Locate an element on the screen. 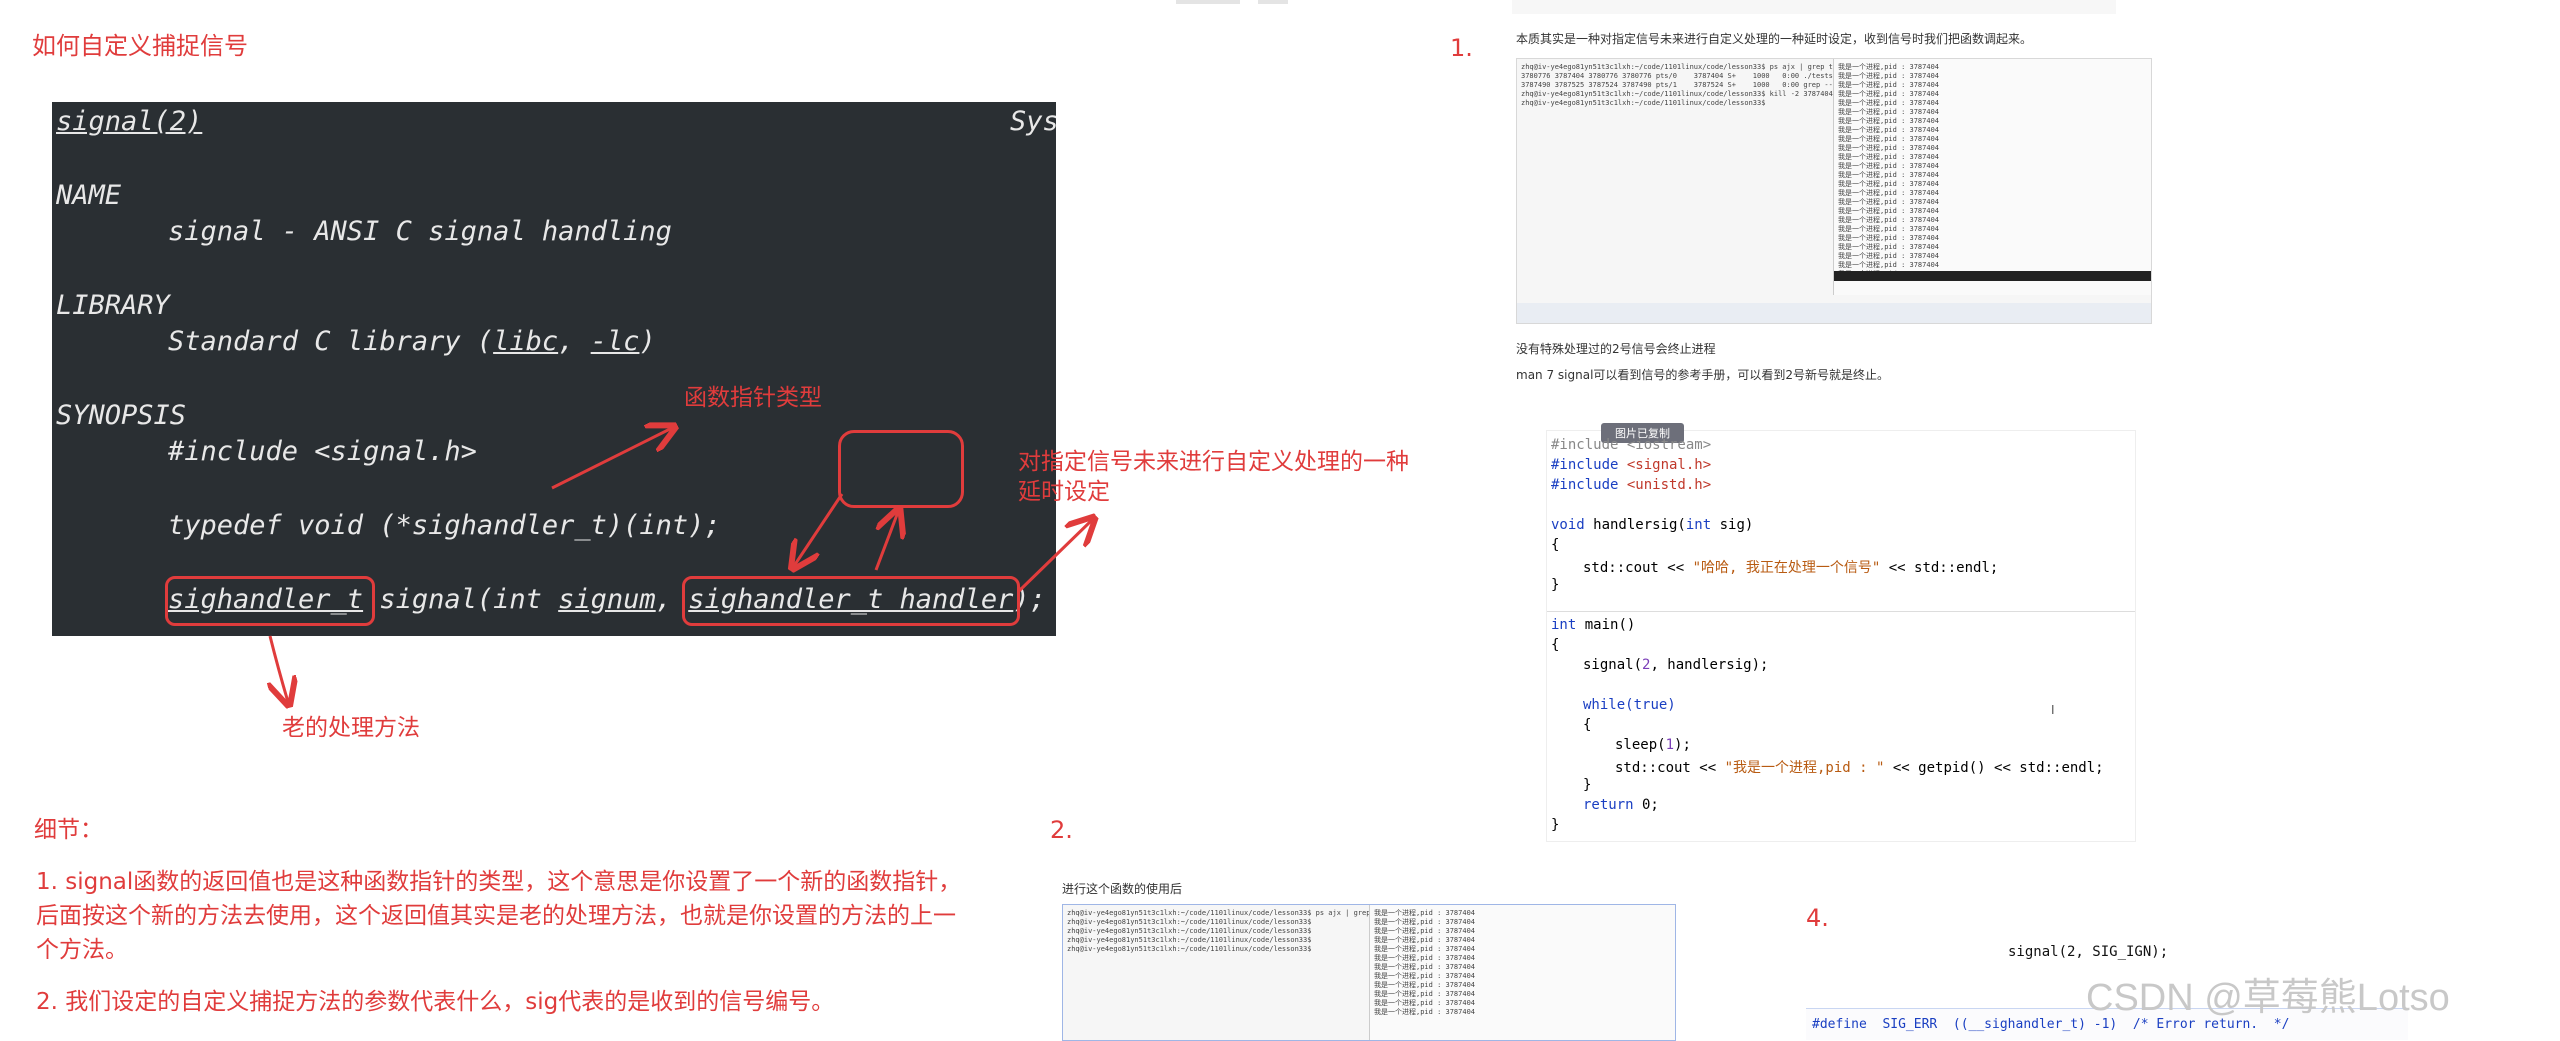 This screenshot has width=2560, height=1041. label-old-handler: 老的处理方法 is located at coordinates (351, 728).